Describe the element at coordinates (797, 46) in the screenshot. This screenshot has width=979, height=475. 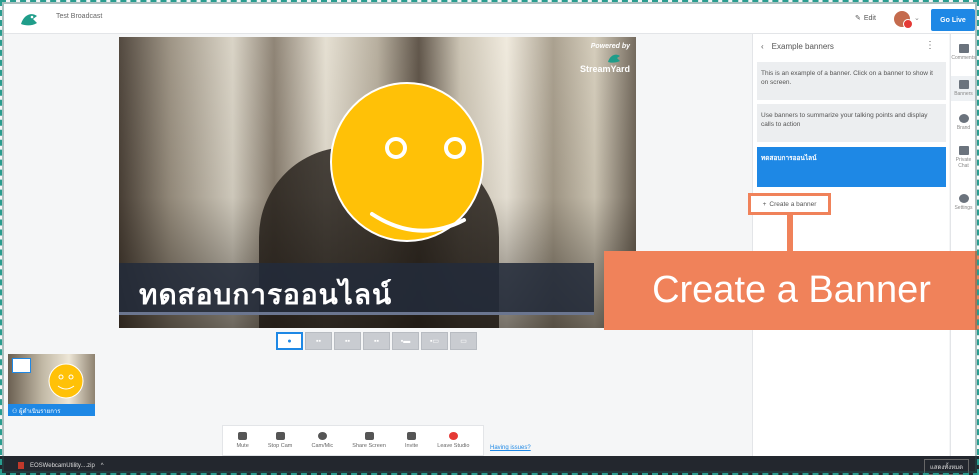
I see `panel-header: ‹ Example banners` at that location.